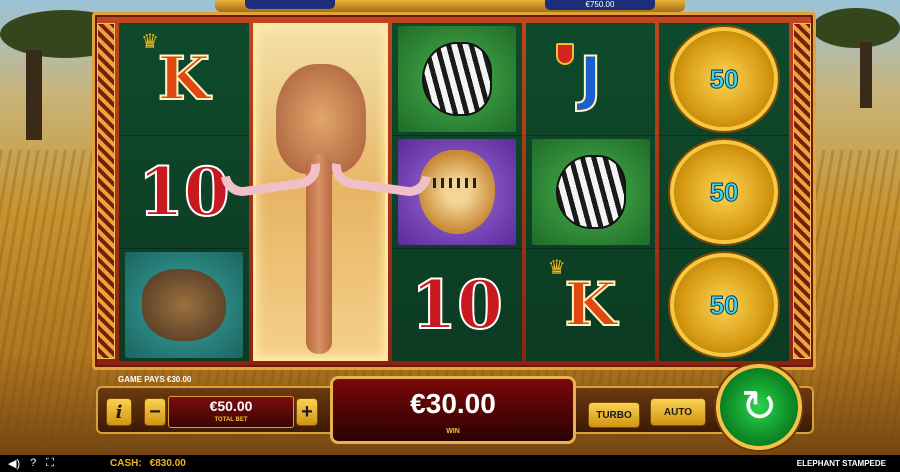 The height and width of the screenshot is (472, 900). I want to click on win-display: €30.00 WIN, so click(453, 410).